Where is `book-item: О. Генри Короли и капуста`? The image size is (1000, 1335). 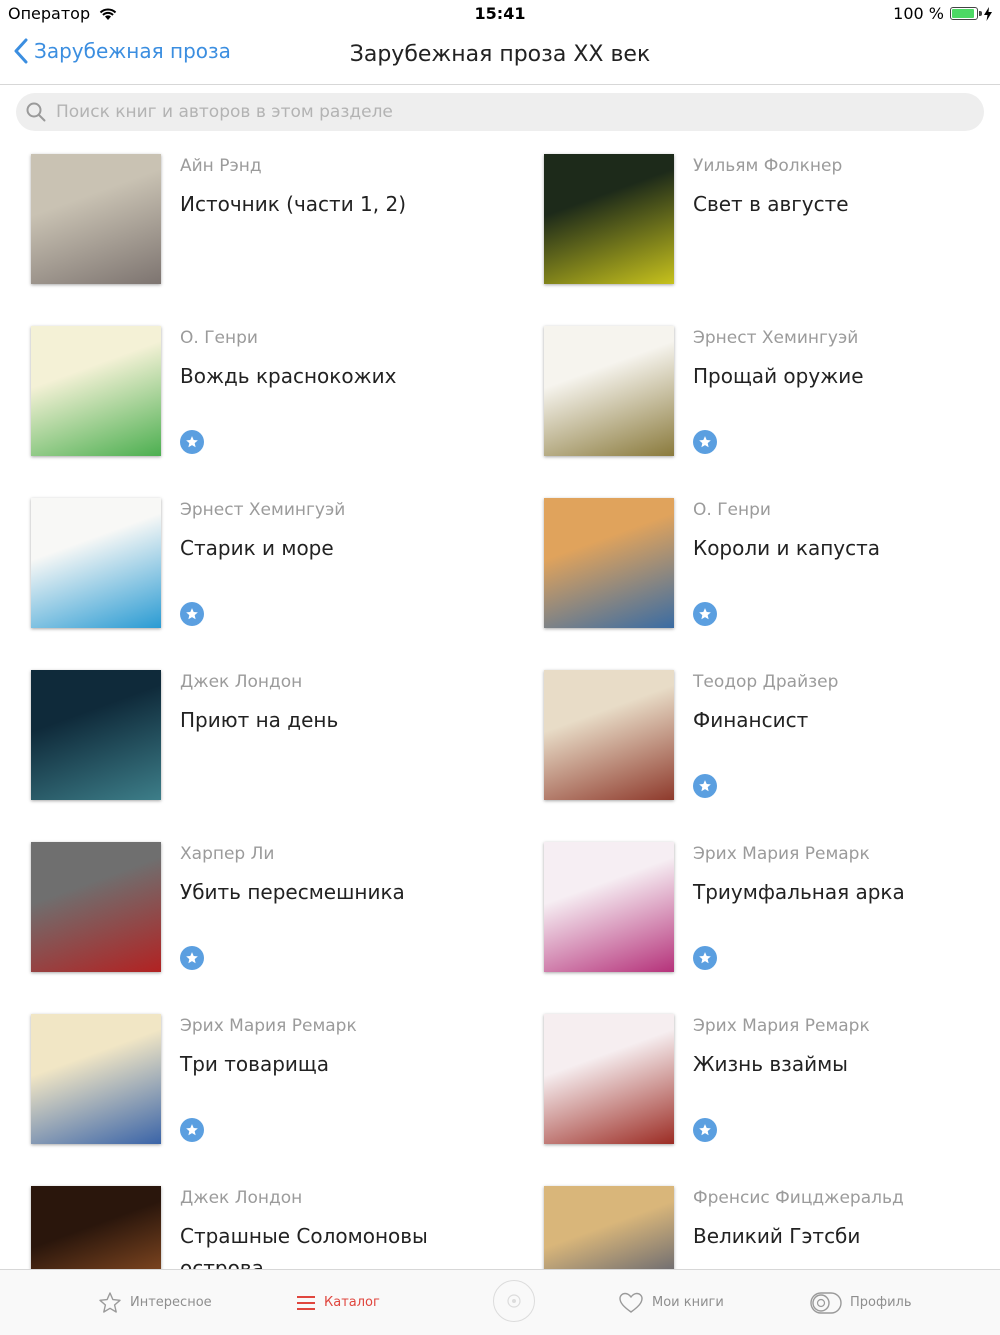 book-item: О. Генри Короли и капуста is located at coordinates (772, 559).